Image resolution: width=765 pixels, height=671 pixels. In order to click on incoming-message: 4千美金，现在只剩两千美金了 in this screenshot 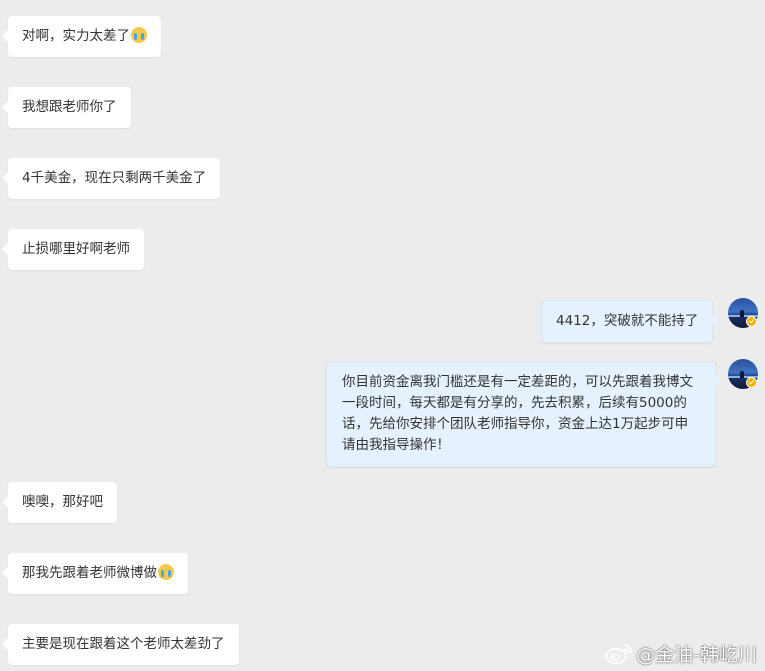, I will do `click(111, 178)`.